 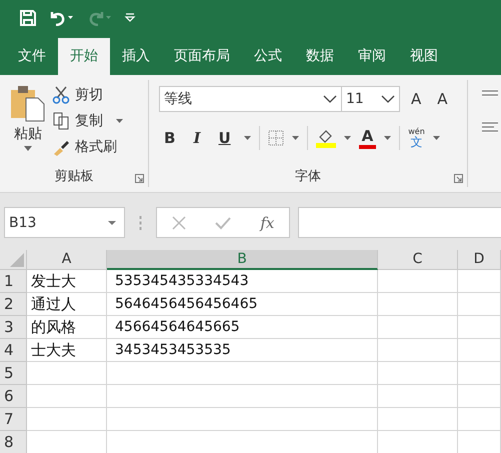 I want to click on row-header: 1, so click(x=13, y=281).